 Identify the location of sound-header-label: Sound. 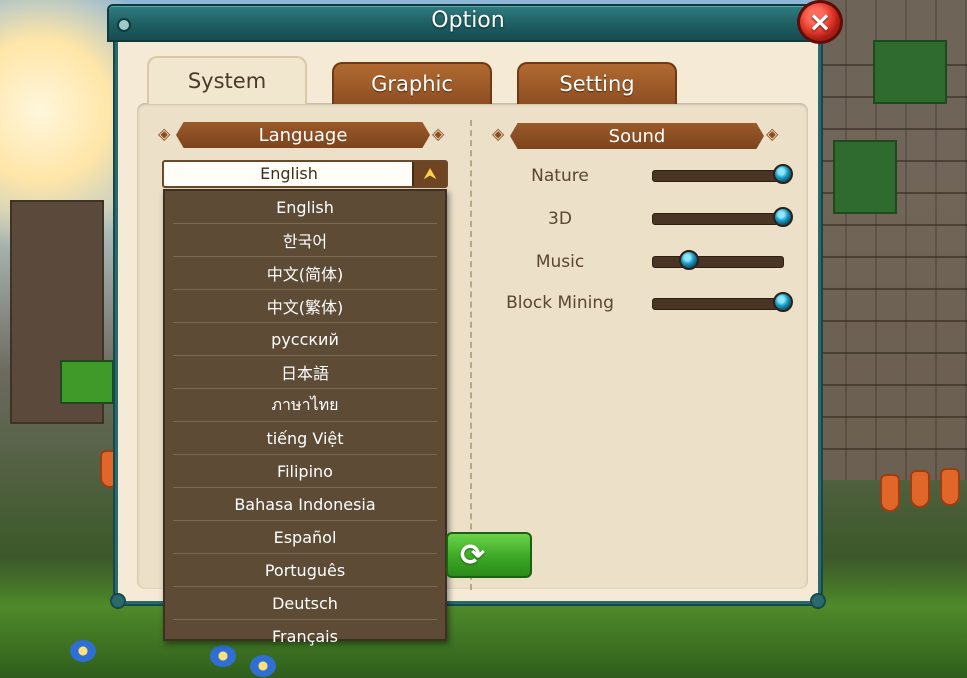
(637, 136).